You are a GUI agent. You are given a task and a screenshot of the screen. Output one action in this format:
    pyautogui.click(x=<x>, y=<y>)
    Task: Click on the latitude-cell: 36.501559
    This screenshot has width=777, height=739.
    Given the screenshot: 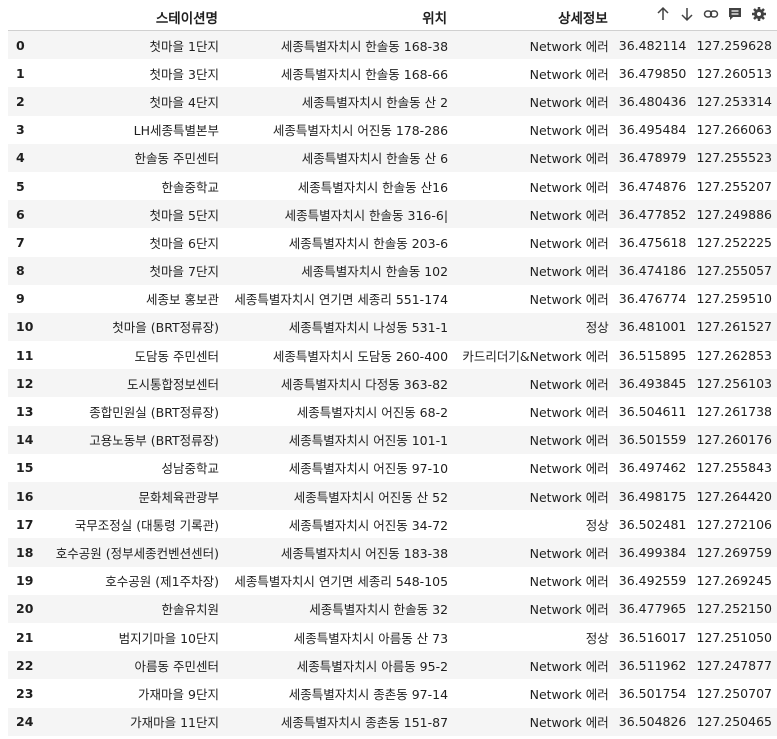 What is the action you would take?
    pyautogui.click(x=652, y=439)
    